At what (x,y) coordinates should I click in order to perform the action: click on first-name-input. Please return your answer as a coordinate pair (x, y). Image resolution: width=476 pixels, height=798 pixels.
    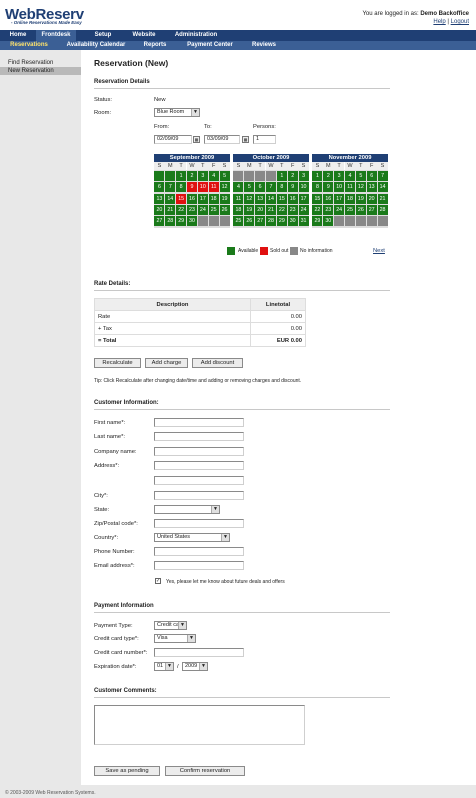
    Looking at the image, I should click on (199, 422).